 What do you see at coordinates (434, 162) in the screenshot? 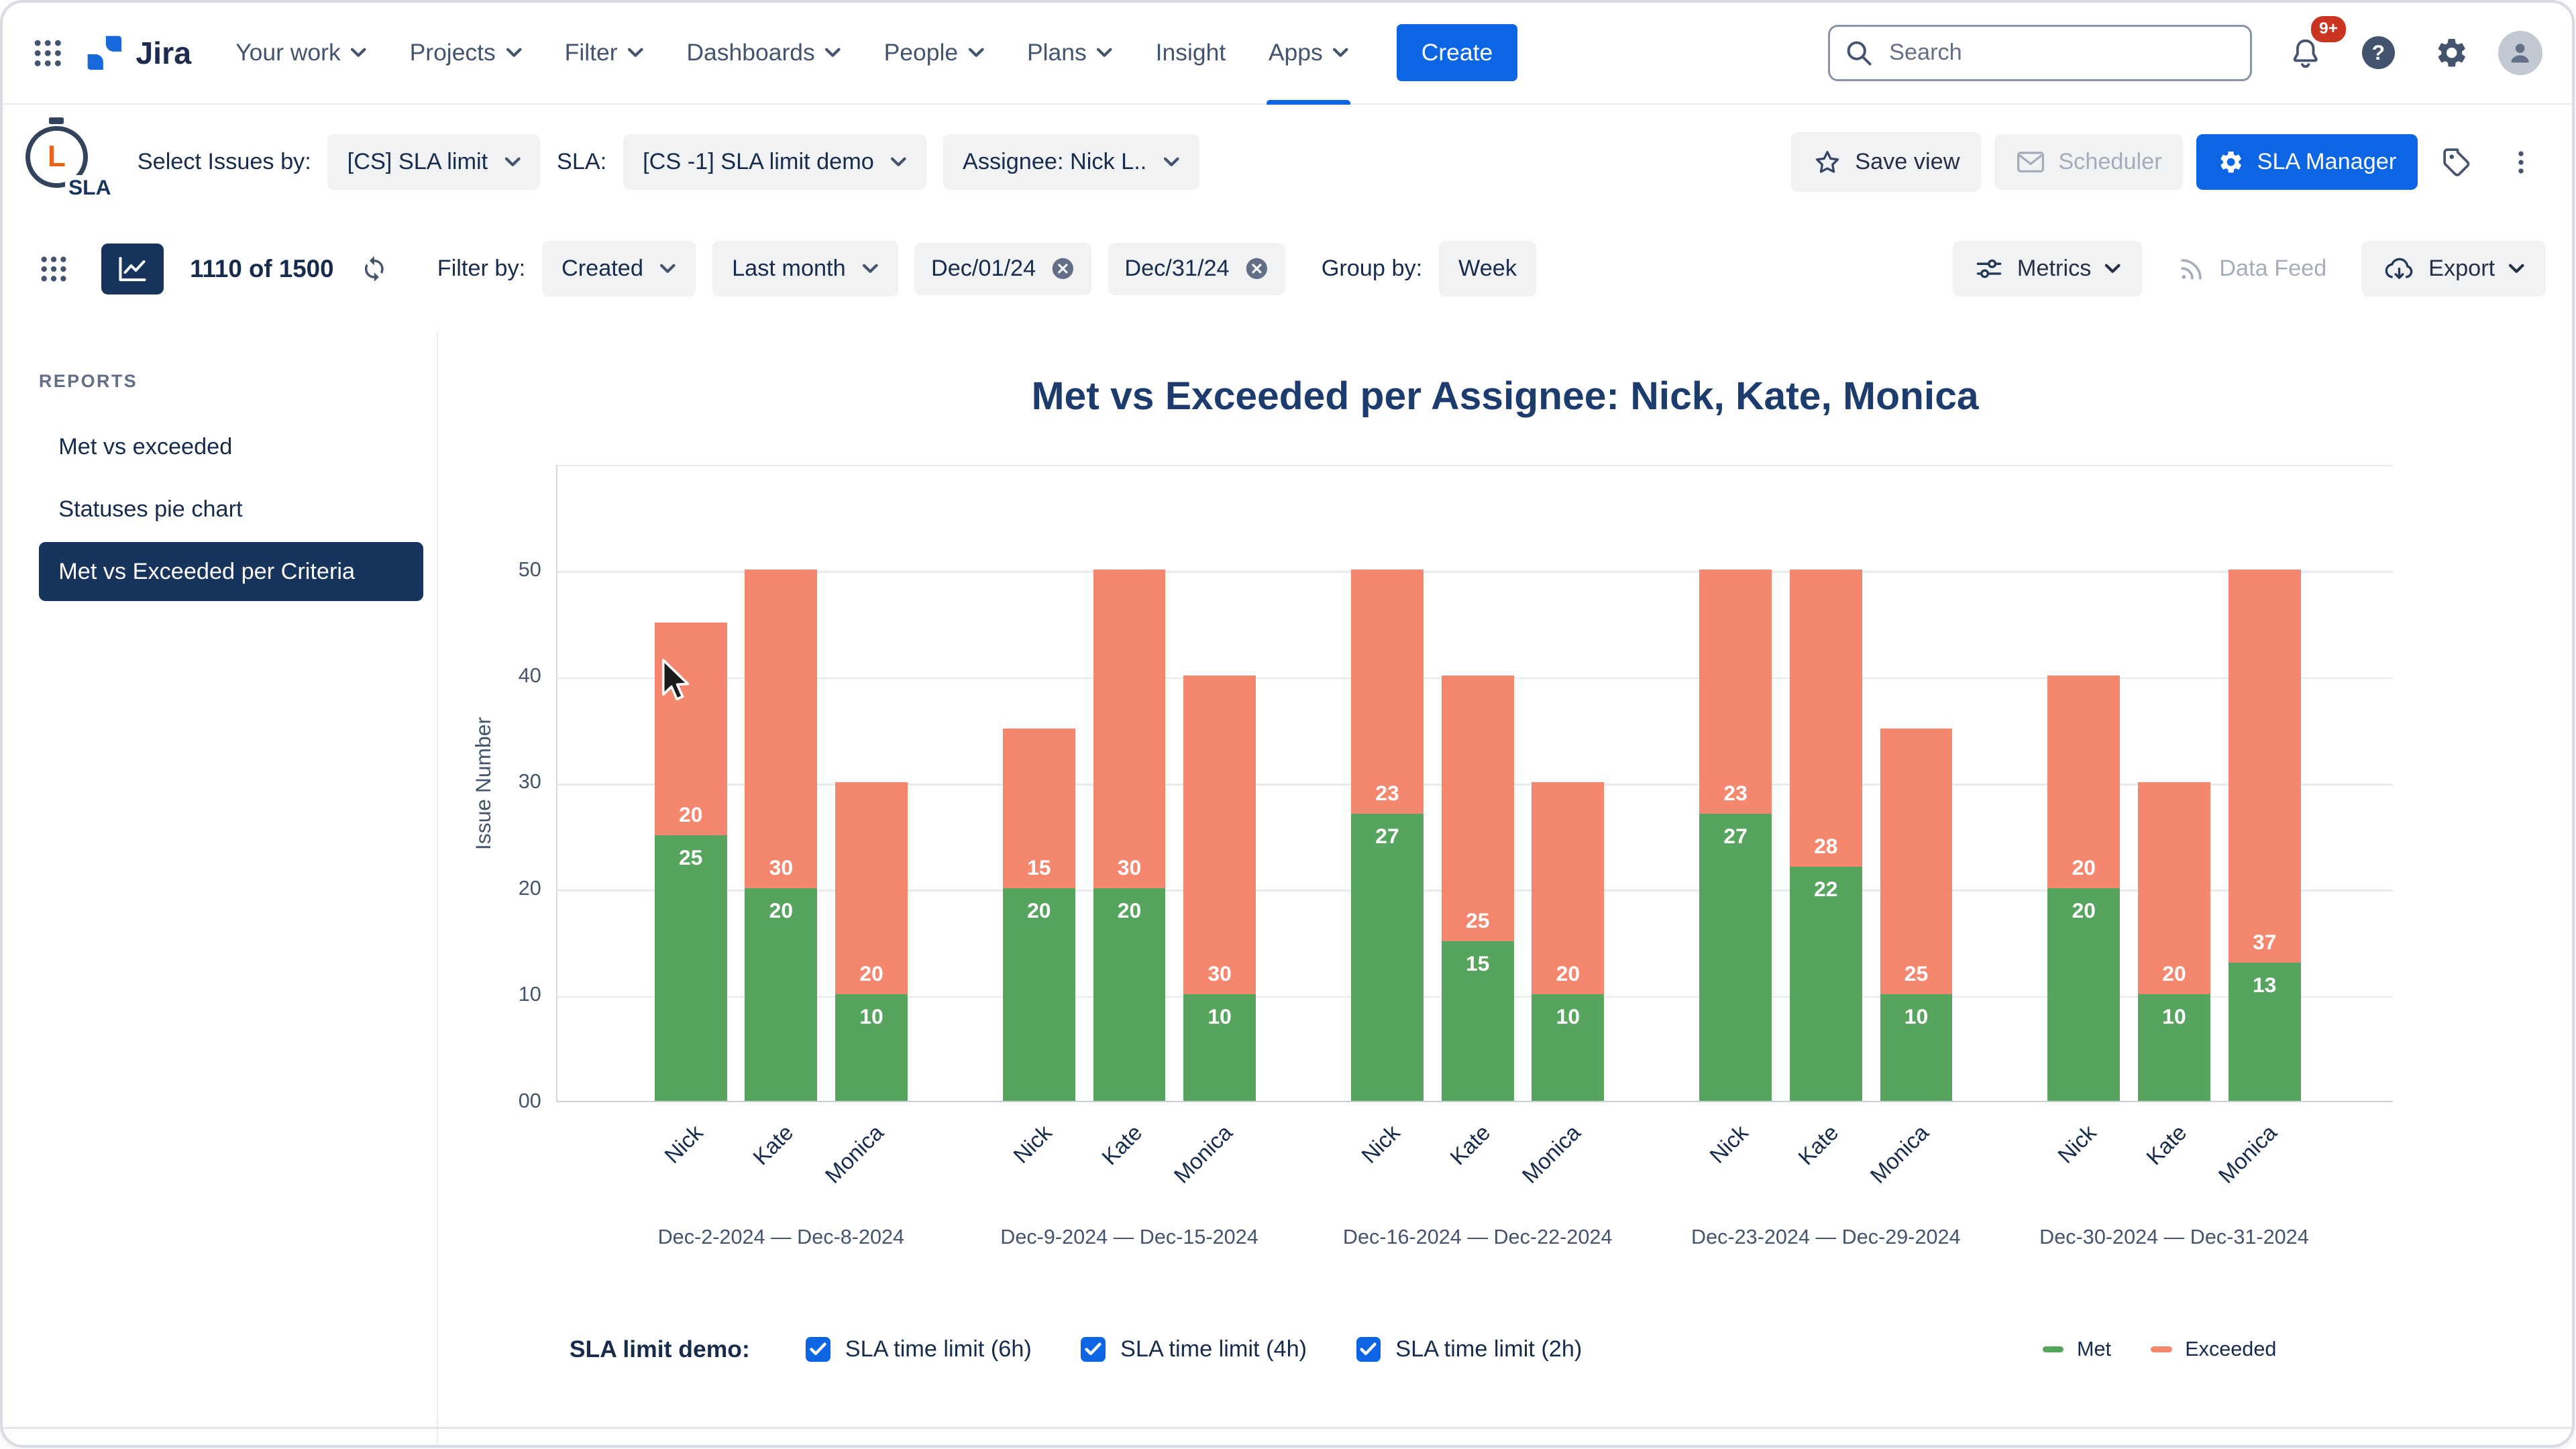
I see `issues-filter-dropdown: [CS] SLA limit` at bounding box center [434, 162].